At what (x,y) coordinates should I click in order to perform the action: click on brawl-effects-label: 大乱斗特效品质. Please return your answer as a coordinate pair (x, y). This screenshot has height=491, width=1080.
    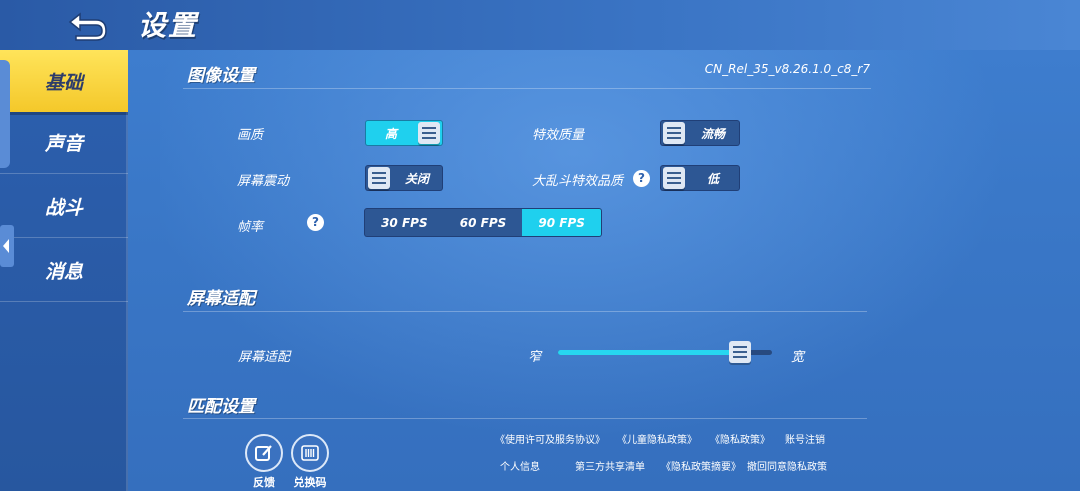
    Looking at the image, I should click on (578, 181).